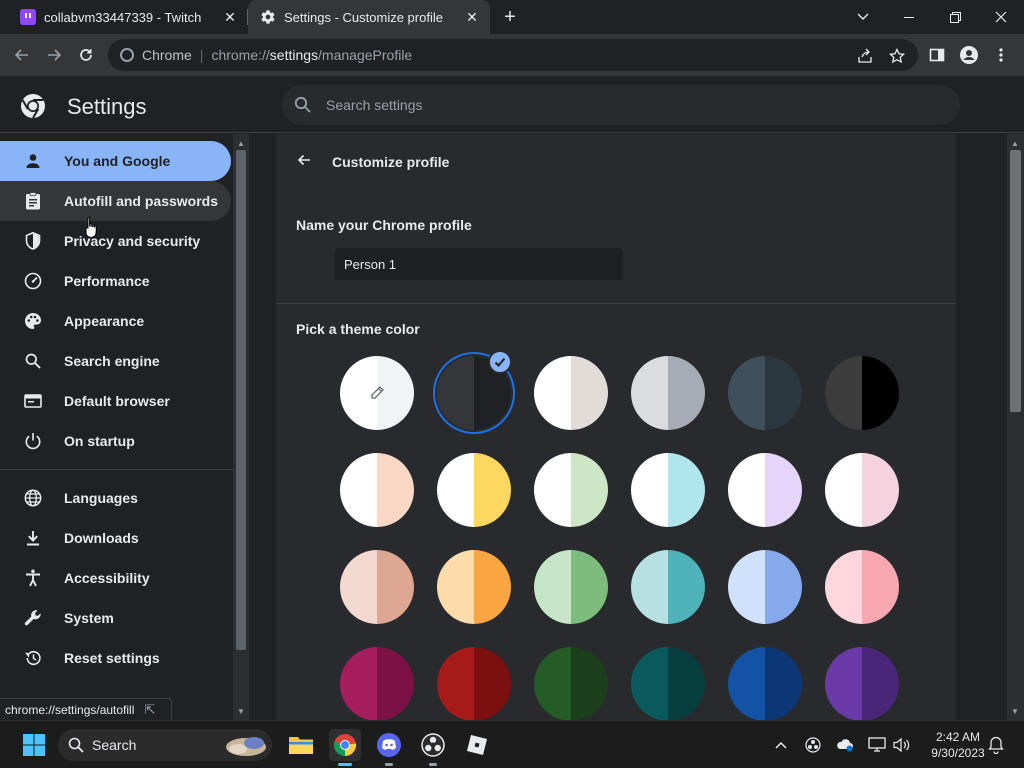 The width and height of the screenshot is (1024, 768). What do you see at coordinates (107, 281) in the screenshot?
I see `sidebar-item-label: Performance` at bounding box center [107, 281].